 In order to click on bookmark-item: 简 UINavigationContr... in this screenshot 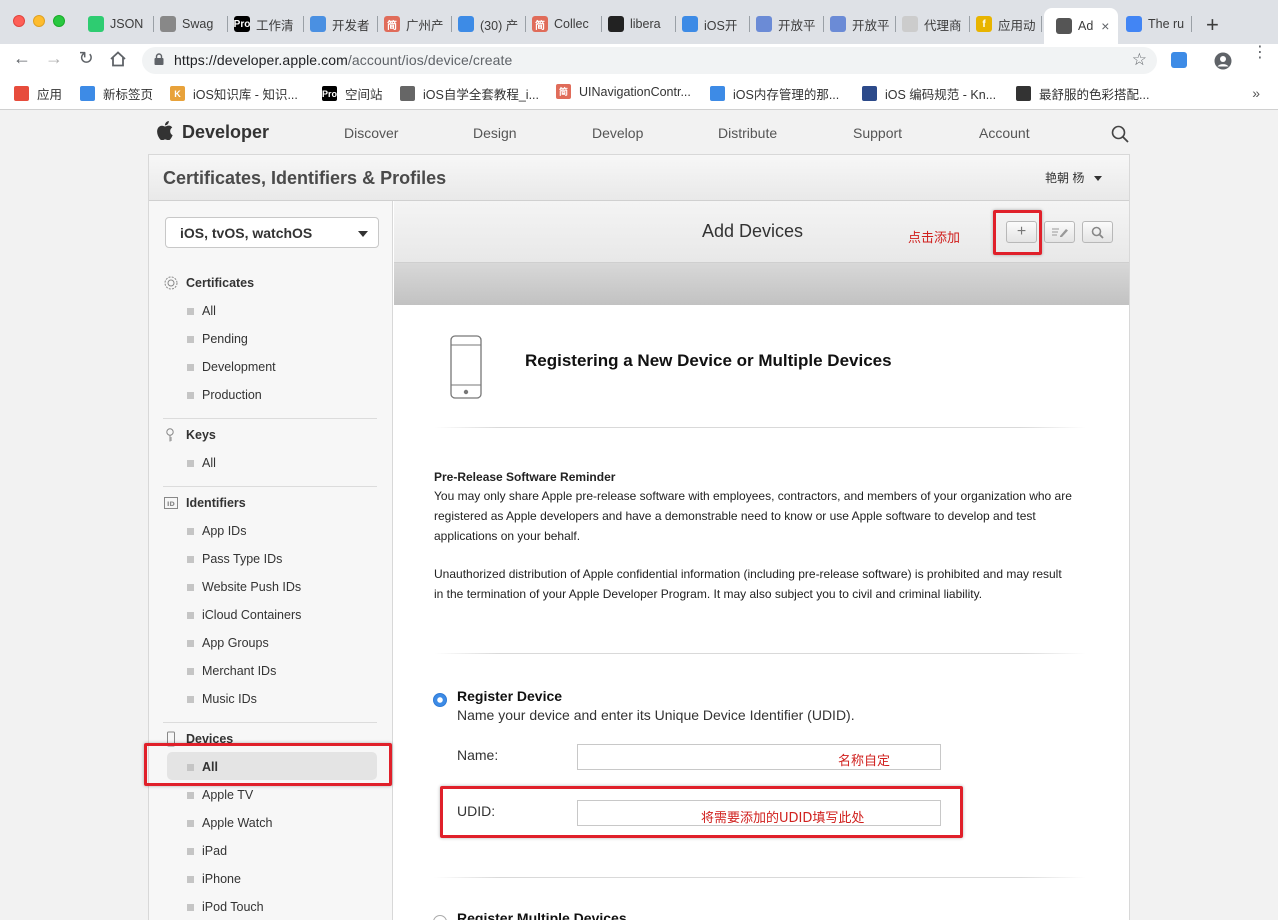, I will do `click(623, 91)`.